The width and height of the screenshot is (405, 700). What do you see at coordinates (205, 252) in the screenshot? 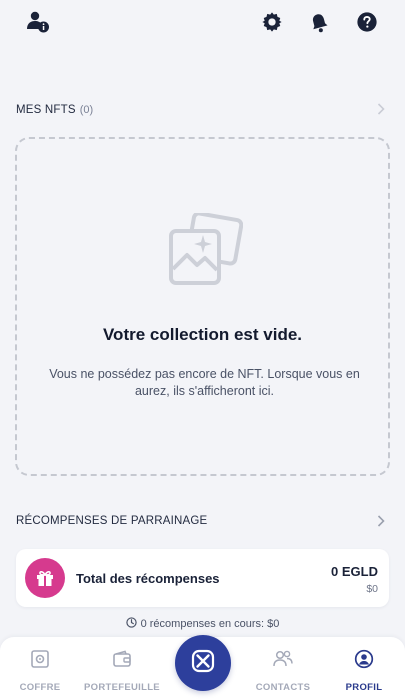
I see `empty-gallery-icon` at bounding box center [205, 252].